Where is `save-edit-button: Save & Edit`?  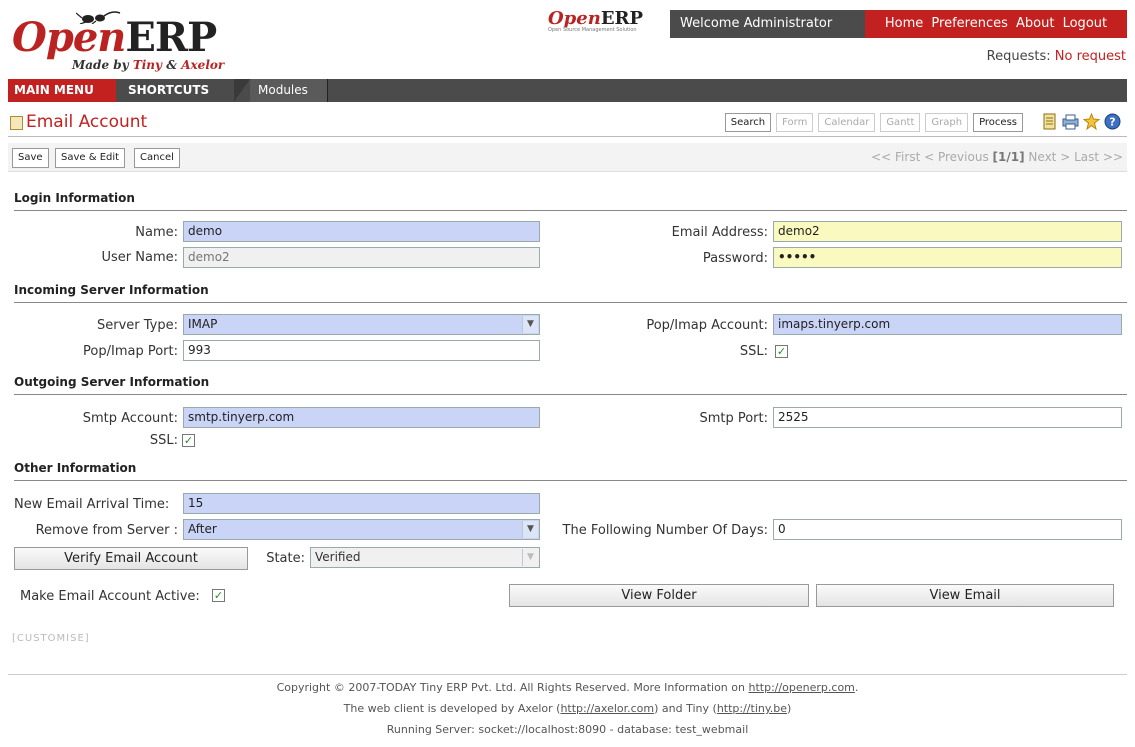
save-edit-button: Save & Edit is located at coordinates (90, 158).